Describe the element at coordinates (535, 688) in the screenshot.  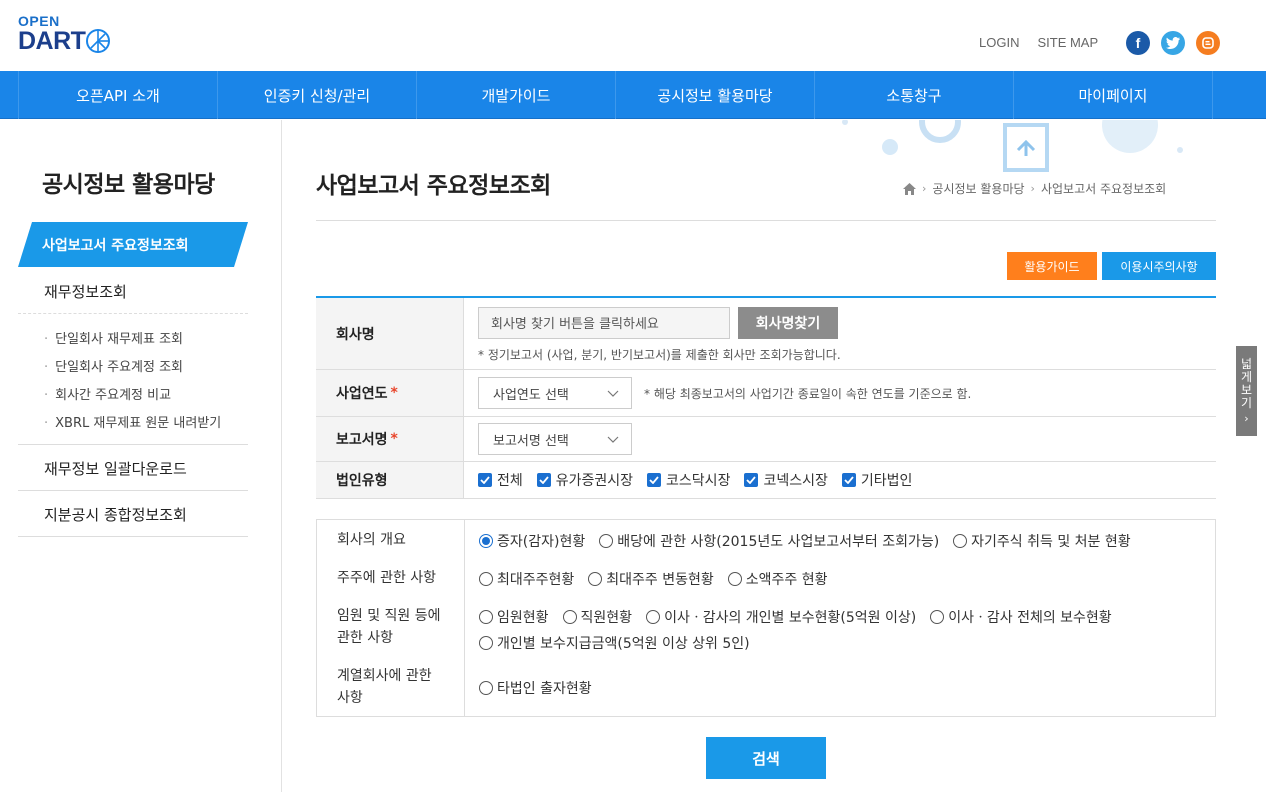
I see `radio-other-investment: 타법인 출자현황` at that location.